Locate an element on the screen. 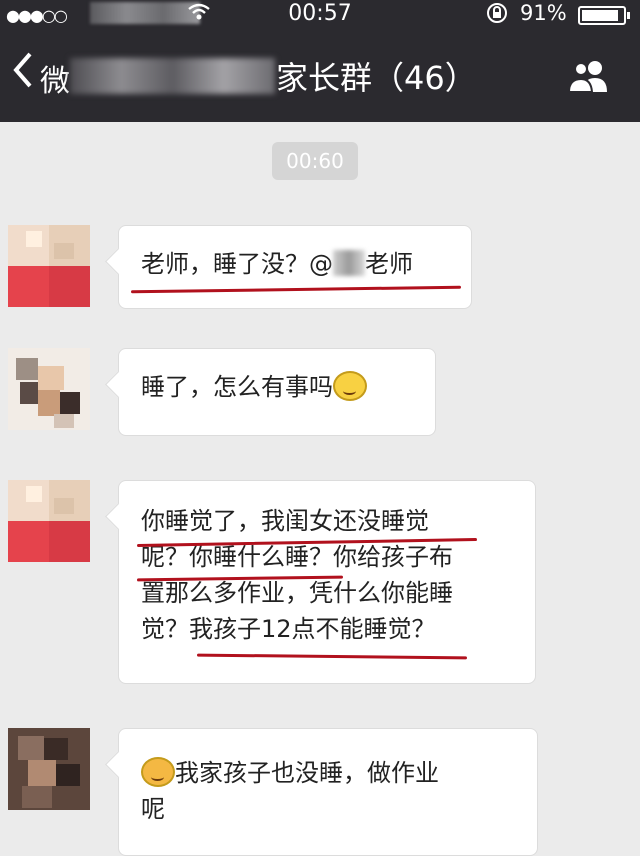 This screenshot has height=856, width=640. group-name-blurred is located at coordinates (172, 76).